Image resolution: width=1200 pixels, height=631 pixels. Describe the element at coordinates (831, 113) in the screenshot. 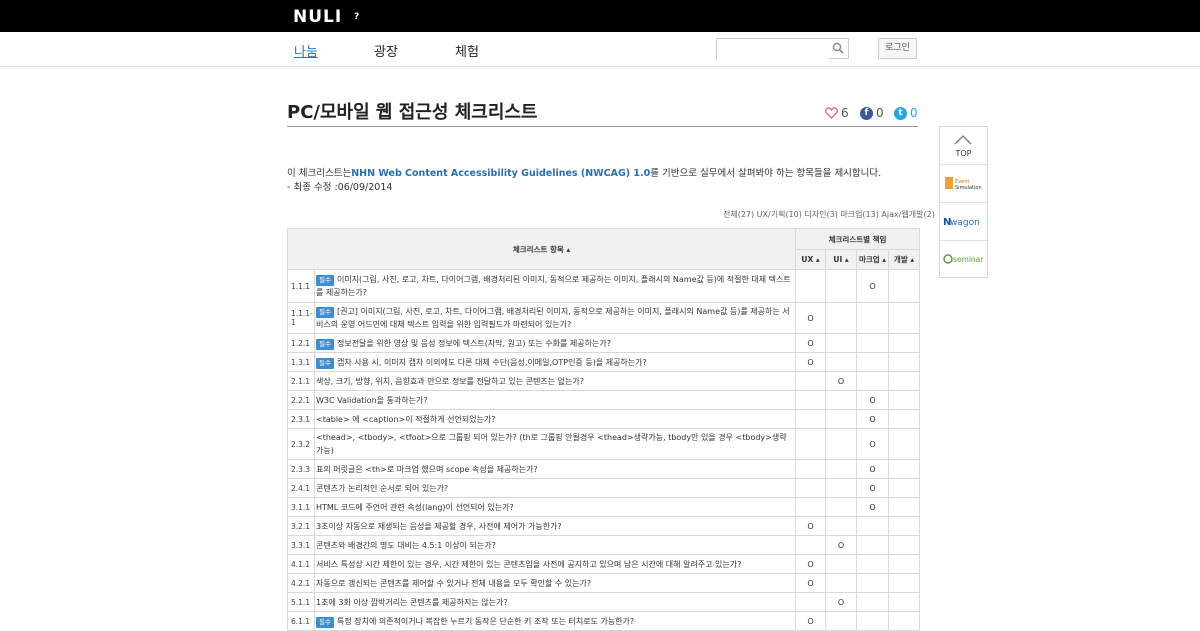

I see `heart-icon` at that location.